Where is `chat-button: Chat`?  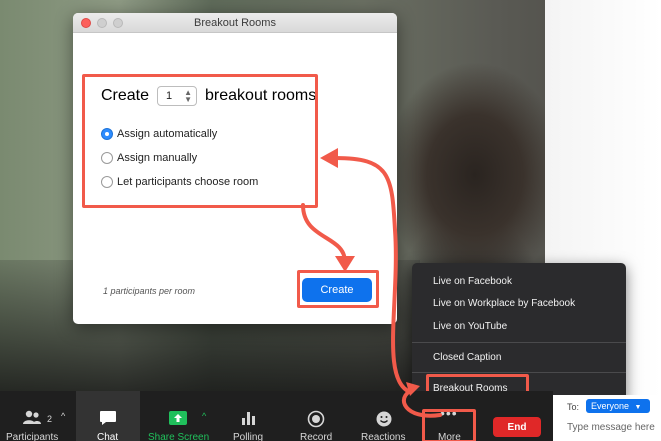
chat-button: Chat is located at coordinates (108, 416).